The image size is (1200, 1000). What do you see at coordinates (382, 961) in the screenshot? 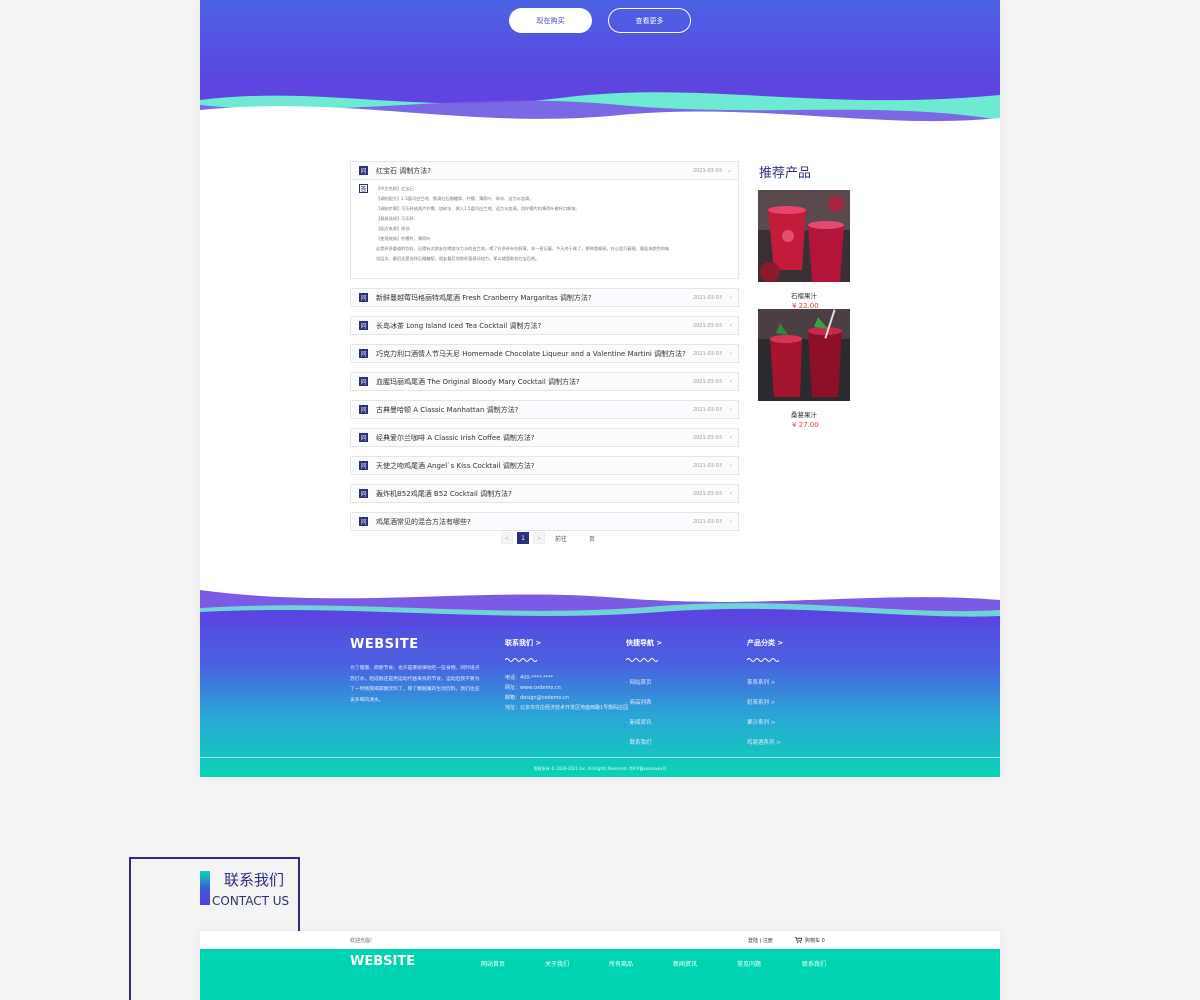
I see `page2-logo: WEBSITE` at bounding box center [382, 961].